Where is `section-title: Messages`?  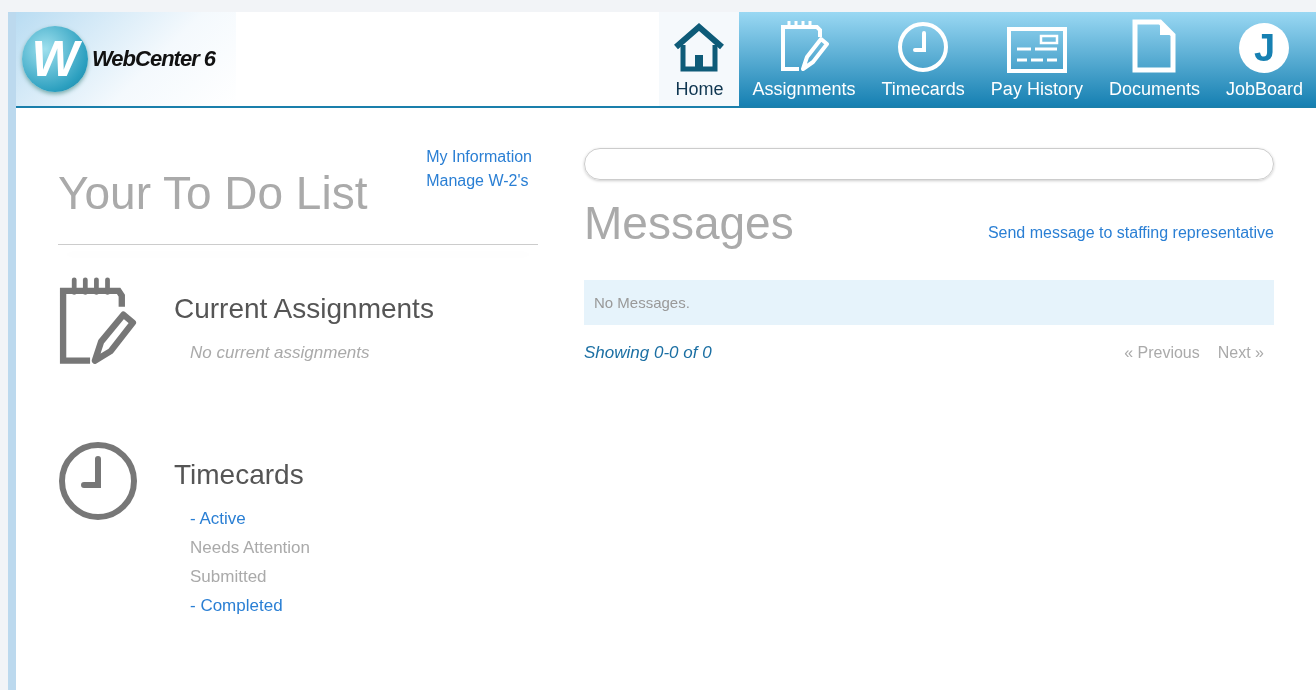 section-title: Messages is located at coordinates (689, 223).